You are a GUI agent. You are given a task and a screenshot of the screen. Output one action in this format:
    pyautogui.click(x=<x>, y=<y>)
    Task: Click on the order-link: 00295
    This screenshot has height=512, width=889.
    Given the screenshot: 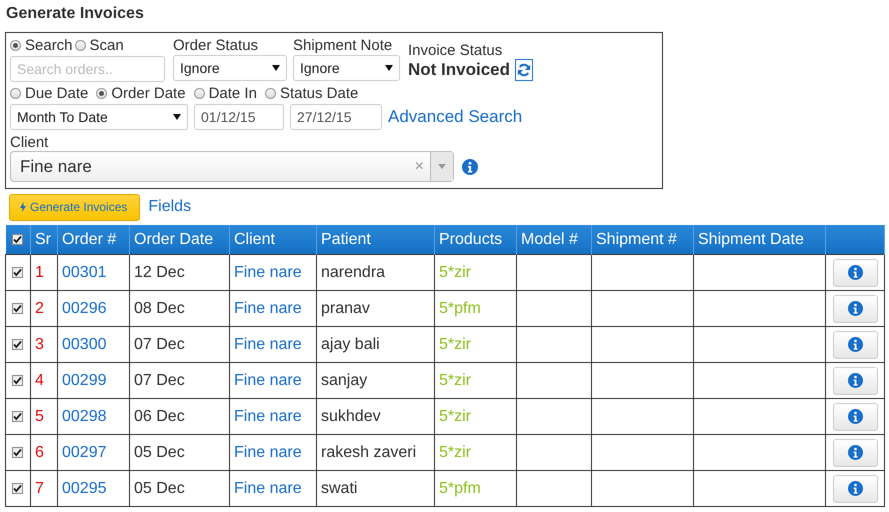 What is the action you would take?
    pyautogui.click(x=94, y=488)
    